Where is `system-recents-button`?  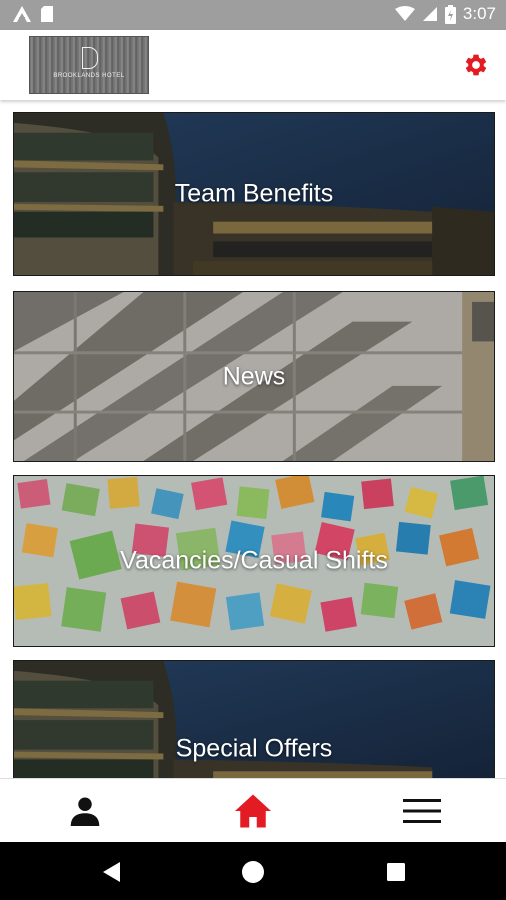
system-recents-button is located at coordinates (396, 872).